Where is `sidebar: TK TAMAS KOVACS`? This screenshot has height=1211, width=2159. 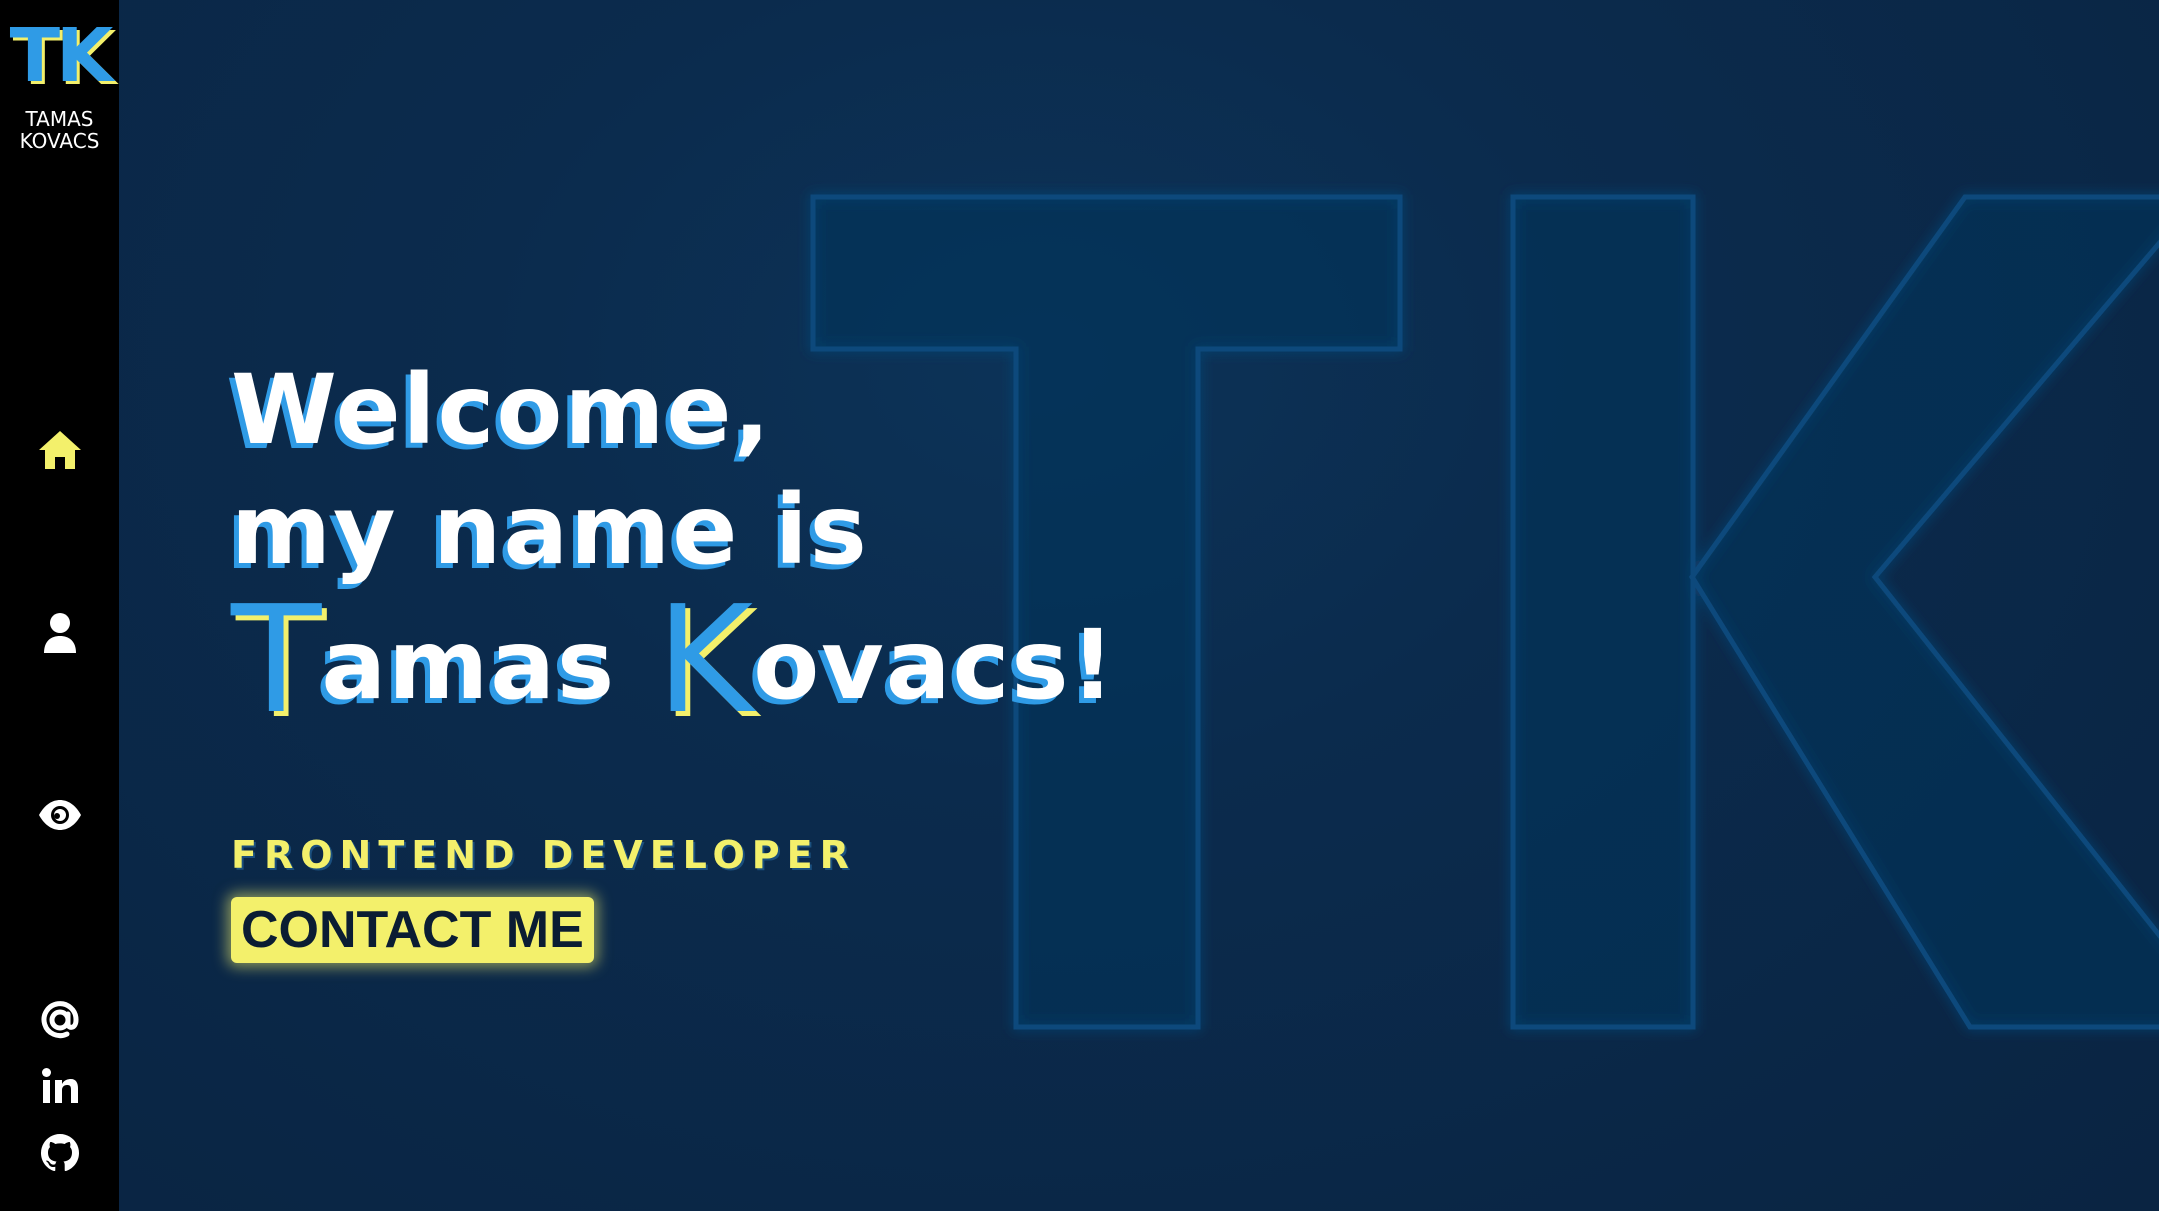
sidebar: TK TAMAS KOVACS is located at coordinates (59, 605).